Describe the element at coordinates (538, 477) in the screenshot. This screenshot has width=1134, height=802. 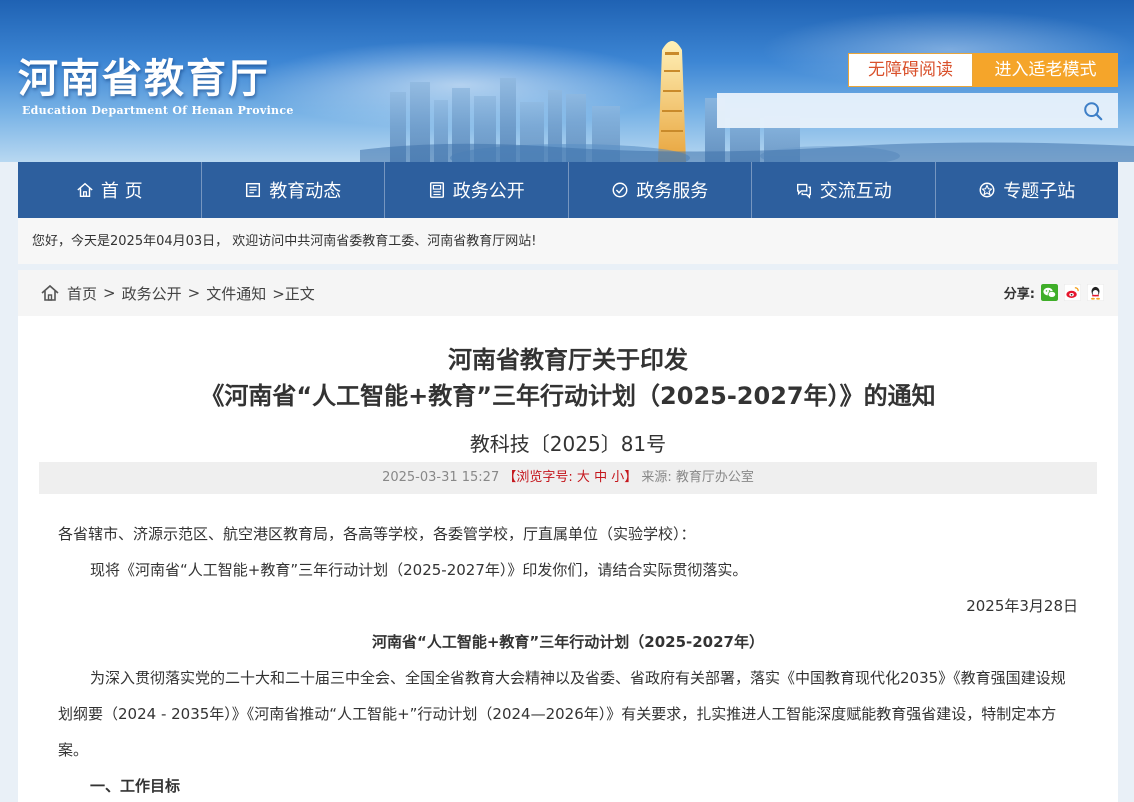
I see `font-size-prefix: 【浏览字号:` at that location.